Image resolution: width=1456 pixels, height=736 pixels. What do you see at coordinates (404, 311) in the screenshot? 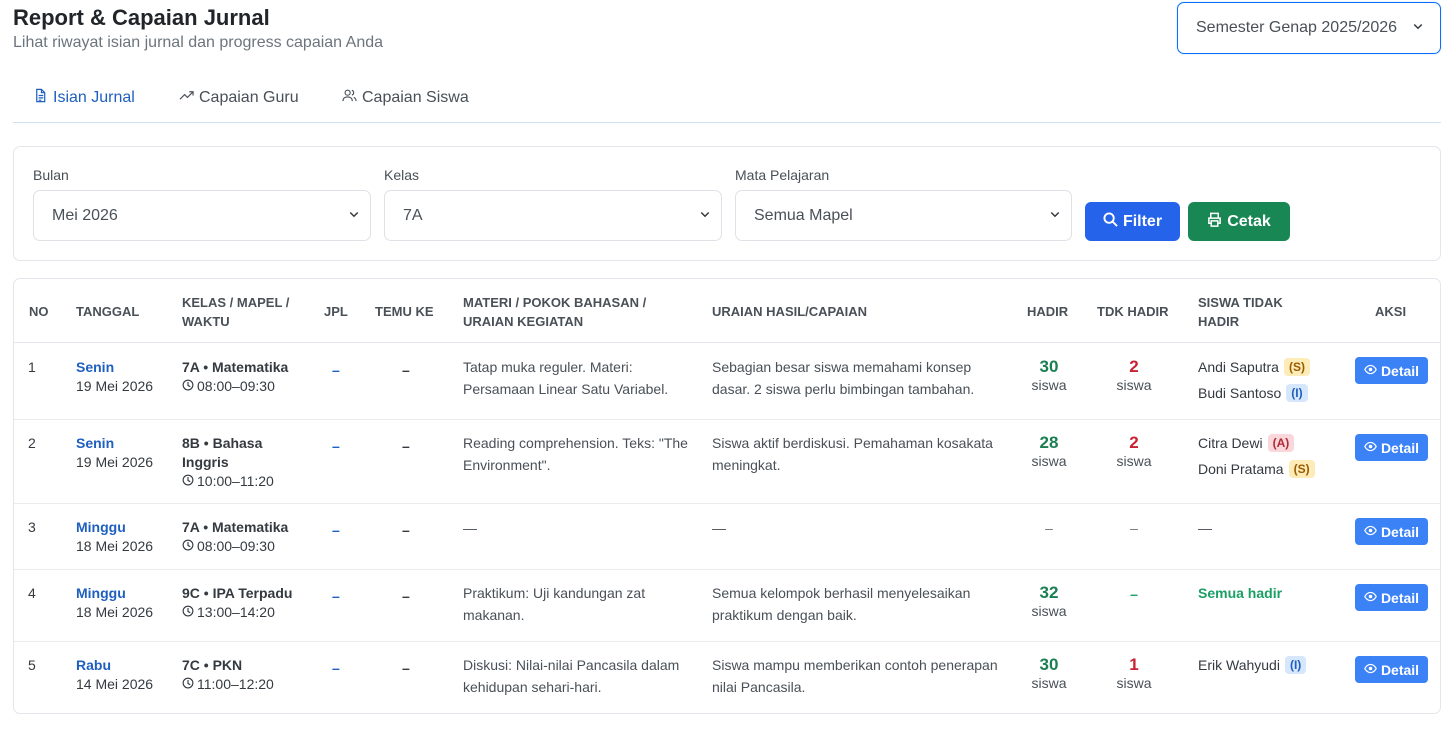
I see `th-temu: TEMU KE` at bounding box center [404, 311].